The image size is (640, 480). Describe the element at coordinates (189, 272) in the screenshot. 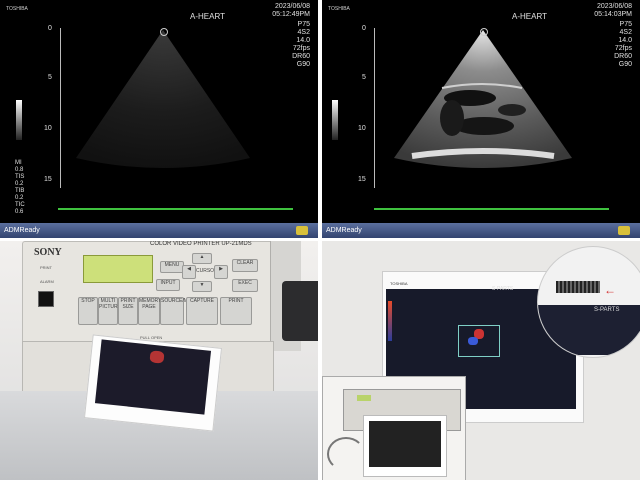

I see `cursor-left-button: ◀` at that location.